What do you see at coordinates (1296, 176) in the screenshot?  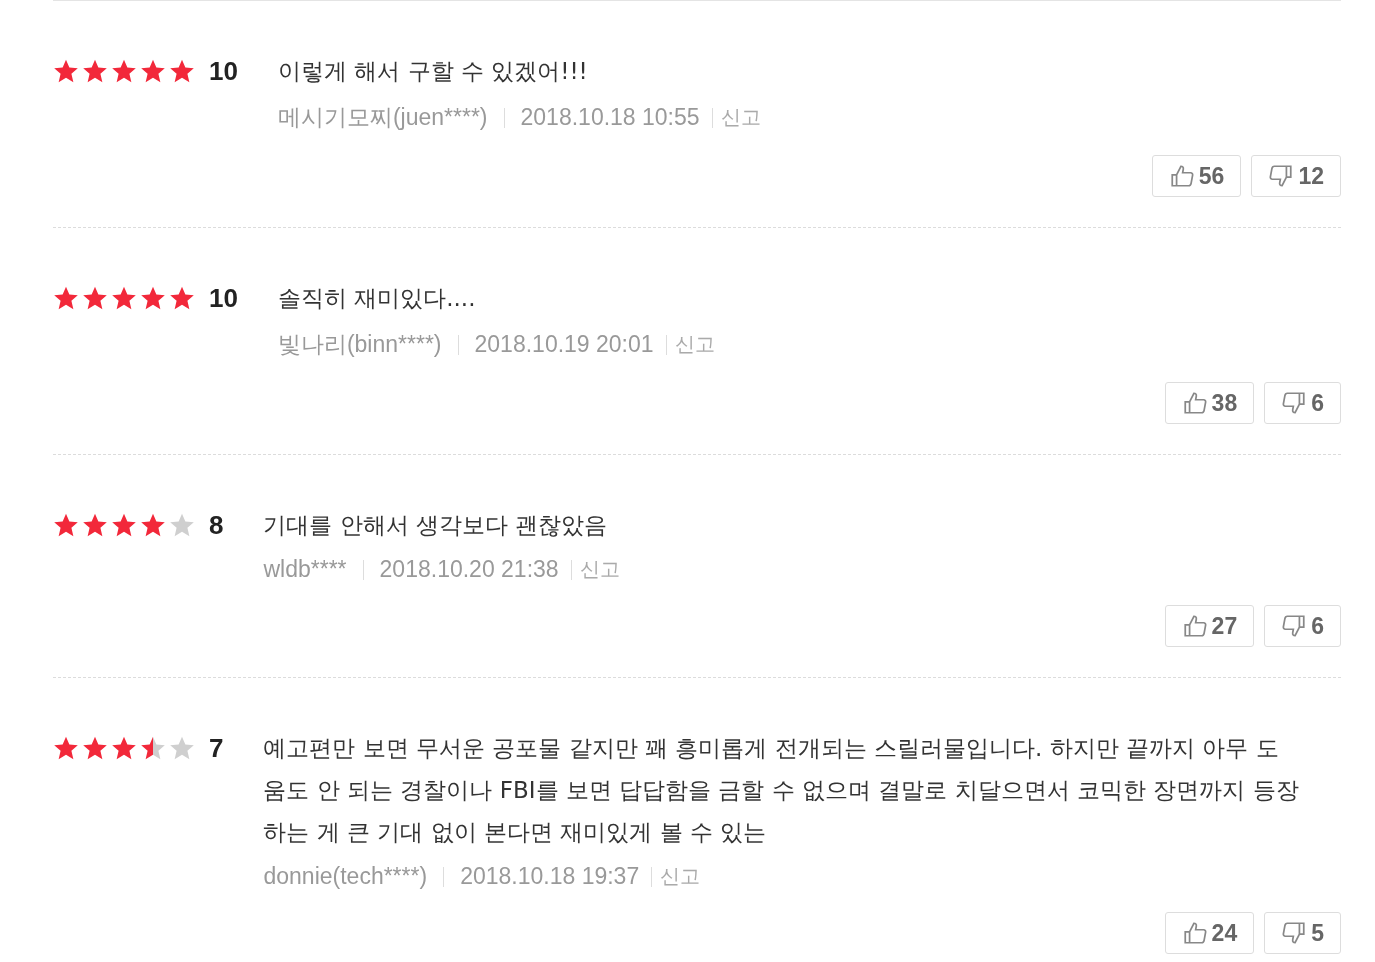 I see `dislike-button: 12` at bounding box center [1296, 176].